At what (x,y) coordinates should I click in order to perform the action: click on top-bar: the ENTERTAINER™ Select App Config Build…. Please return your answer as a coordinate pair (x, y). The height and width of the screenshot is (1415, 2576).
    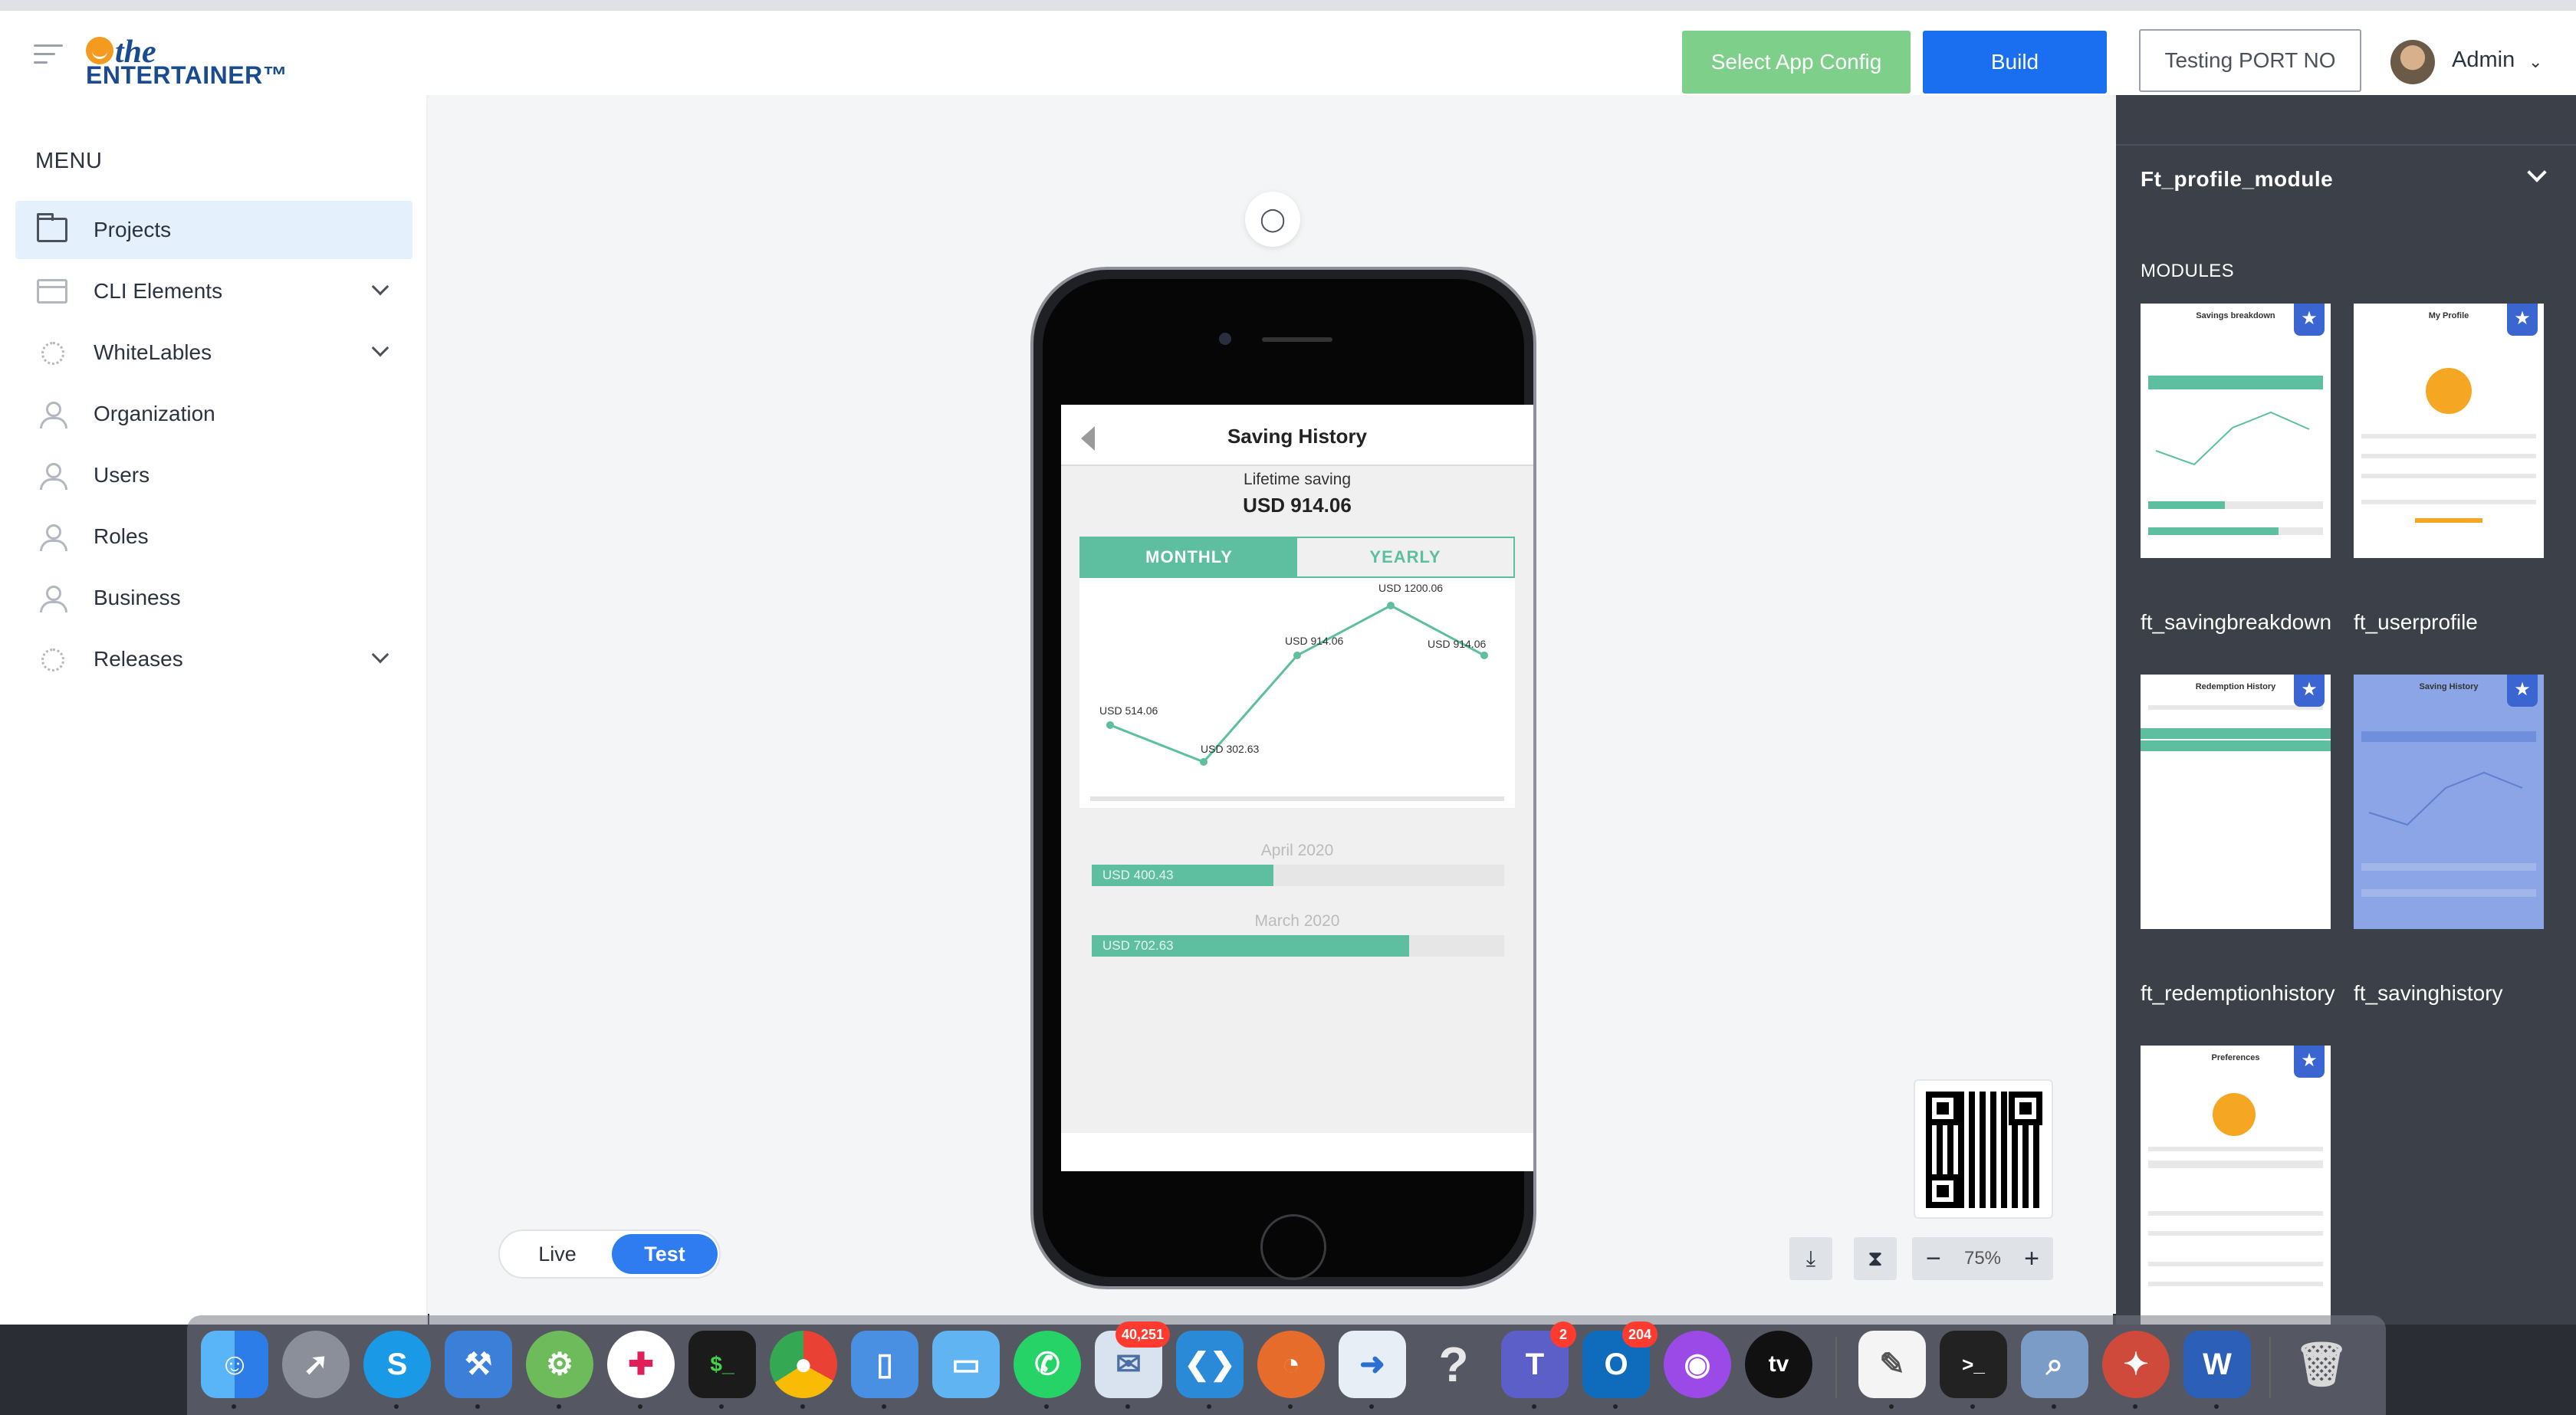
    Looking at the image, I should click on (1288, 53).